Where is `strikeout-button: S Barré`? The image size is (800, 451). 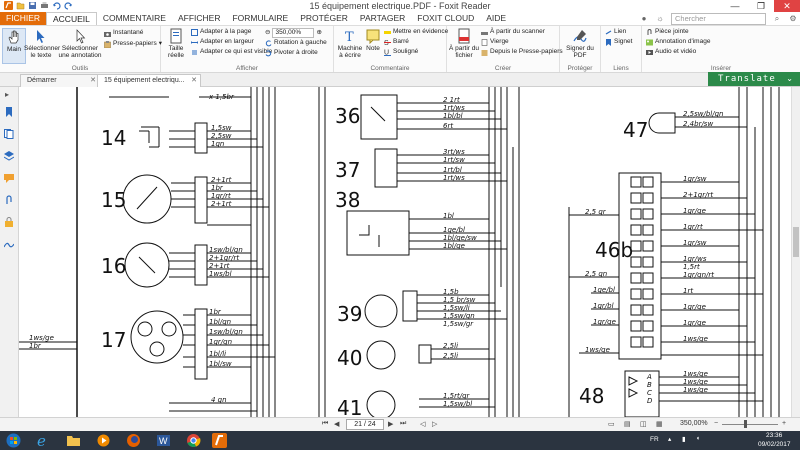
strikeout-button: S Barré is located at coordinates (396, 42).